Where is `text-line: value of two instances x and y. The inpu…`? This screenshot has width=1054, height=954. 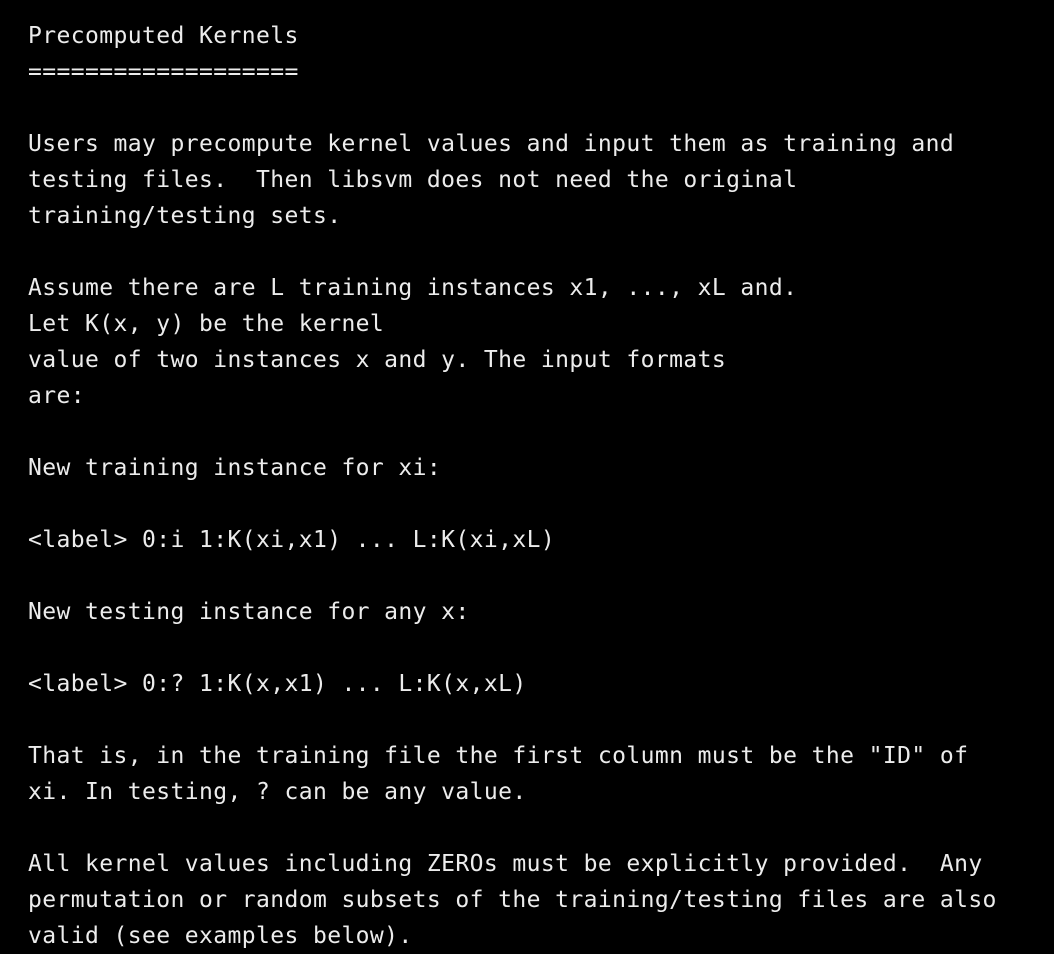 text-line: value of two instances x and y. The inpu… is located at coordinates (377, 360).